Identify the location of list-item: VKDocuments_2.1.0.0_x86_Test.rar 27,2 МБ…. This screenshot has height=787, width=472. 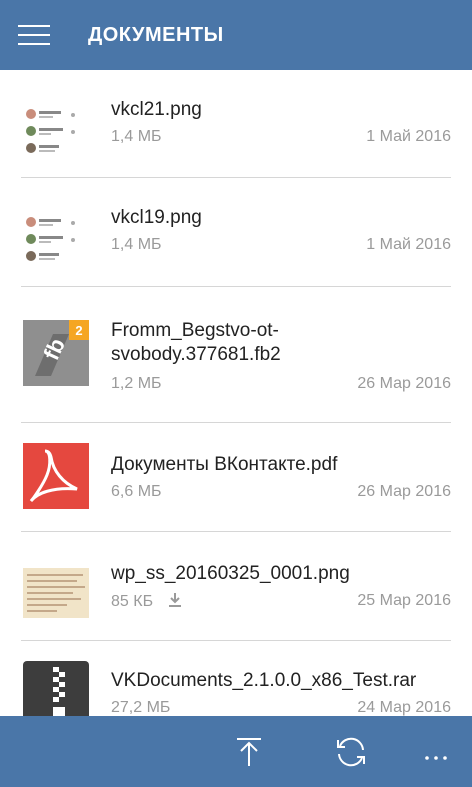
(236, 678).